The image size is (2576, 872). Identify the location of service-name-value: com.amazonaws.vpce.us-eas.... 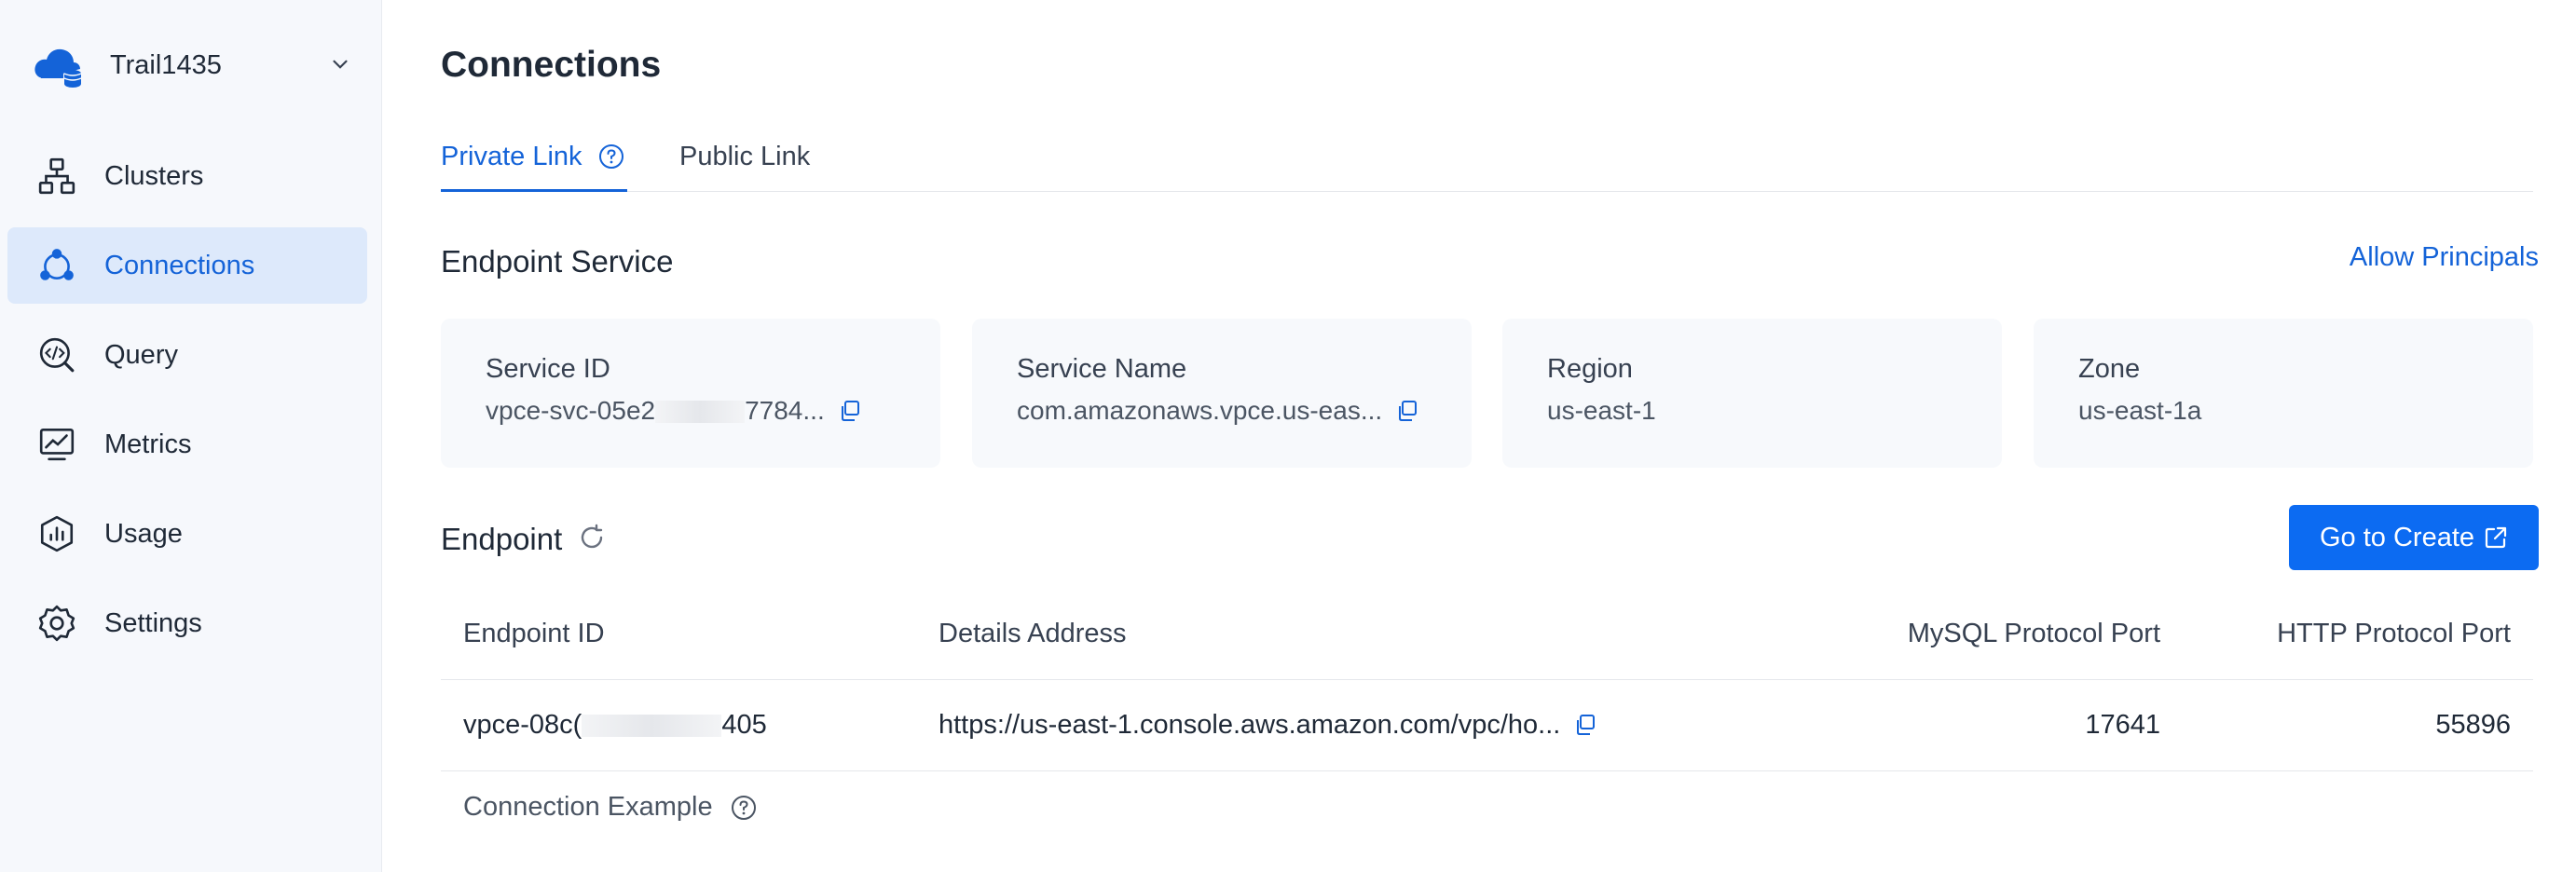
(1200, 410).